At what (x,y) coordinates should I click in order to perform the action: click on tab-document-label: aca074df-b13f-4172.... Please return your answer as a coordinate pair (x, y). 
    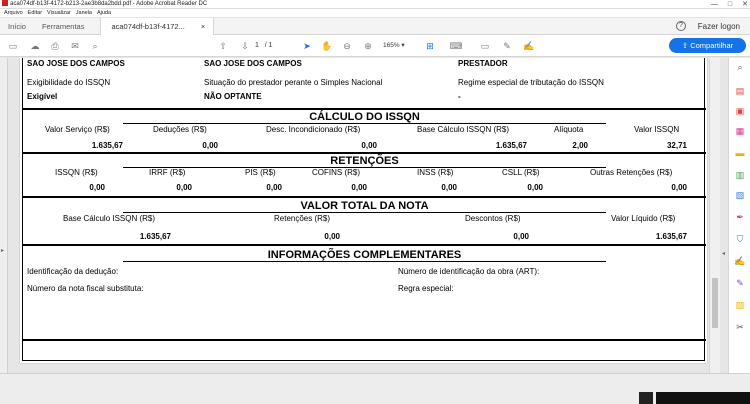
    Looking at the image, I should click on (148, 26).